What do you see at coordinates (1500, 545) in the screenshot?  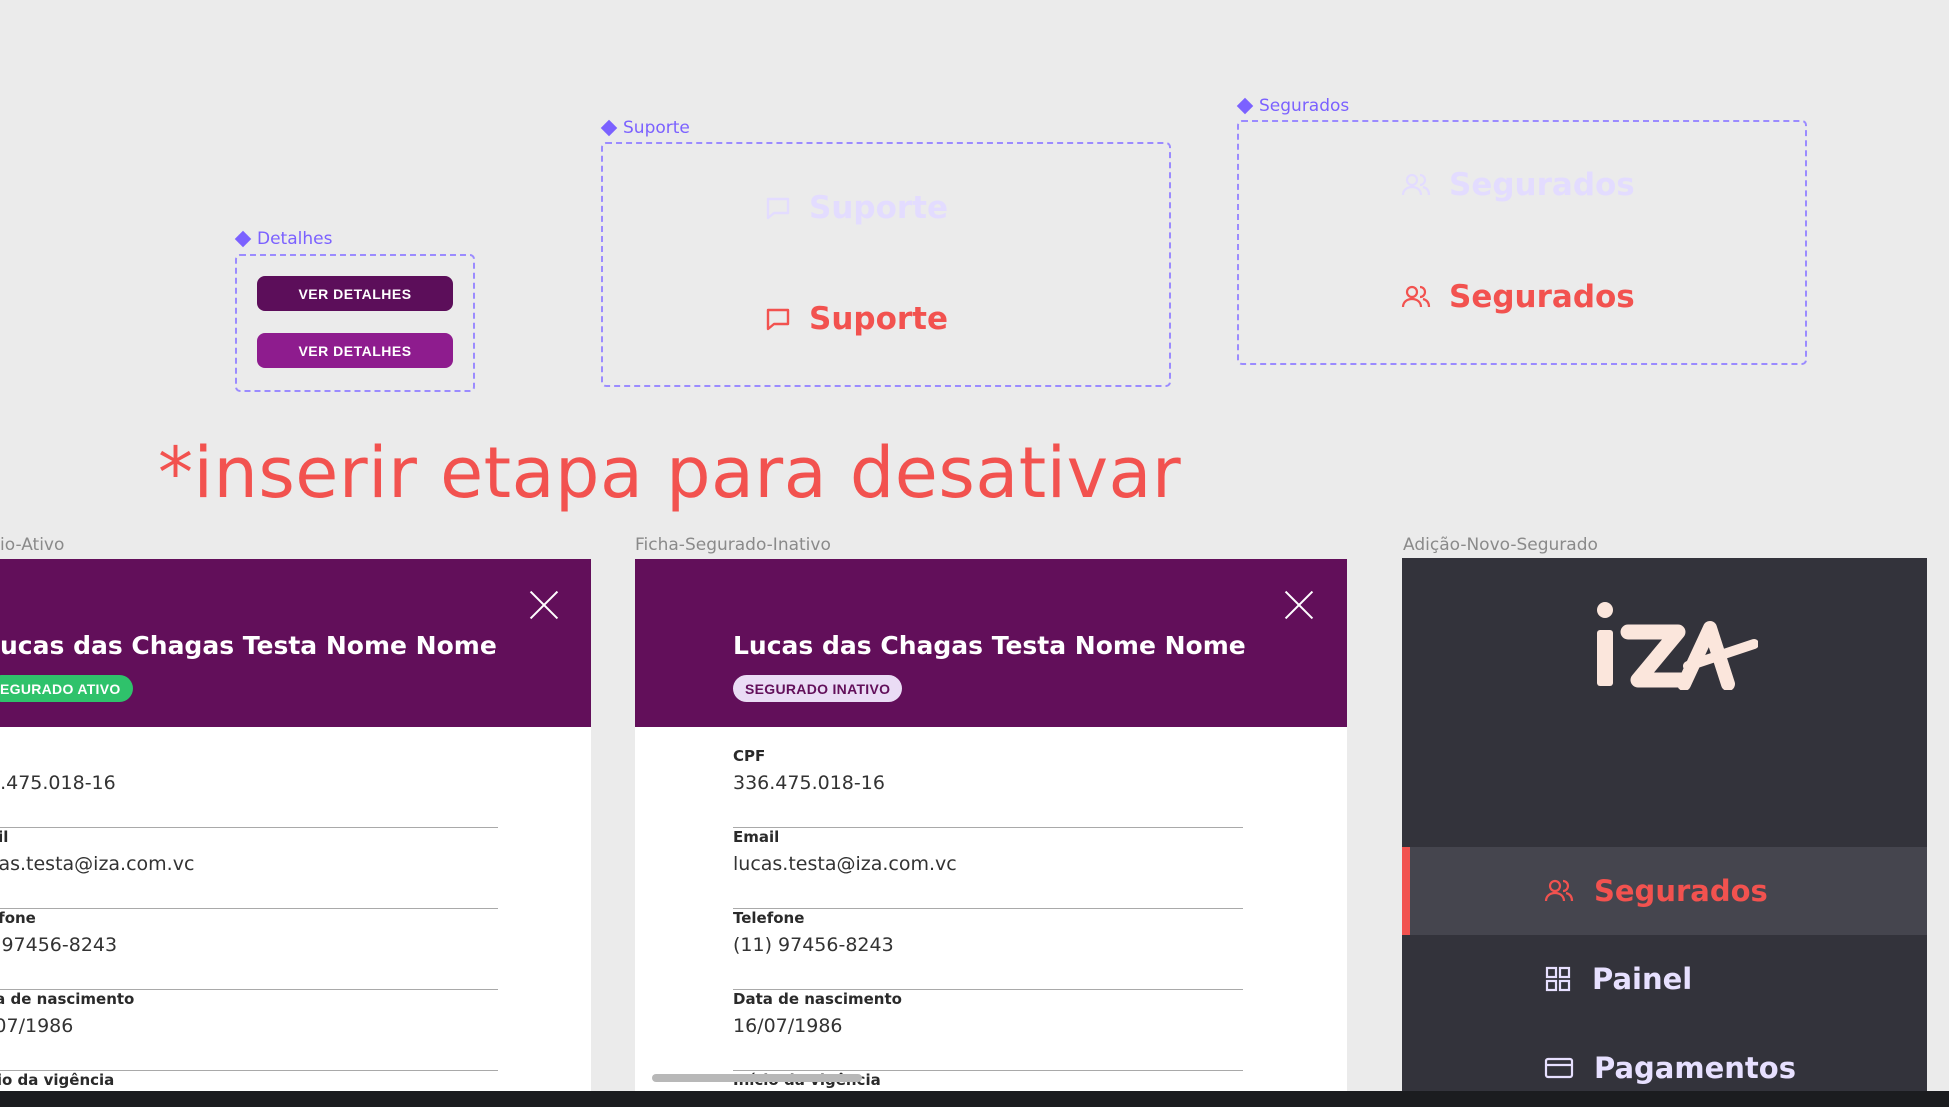 I see `frame-label-novo: Adição-Novo-Segurado` at bounding box center [1500, 545].